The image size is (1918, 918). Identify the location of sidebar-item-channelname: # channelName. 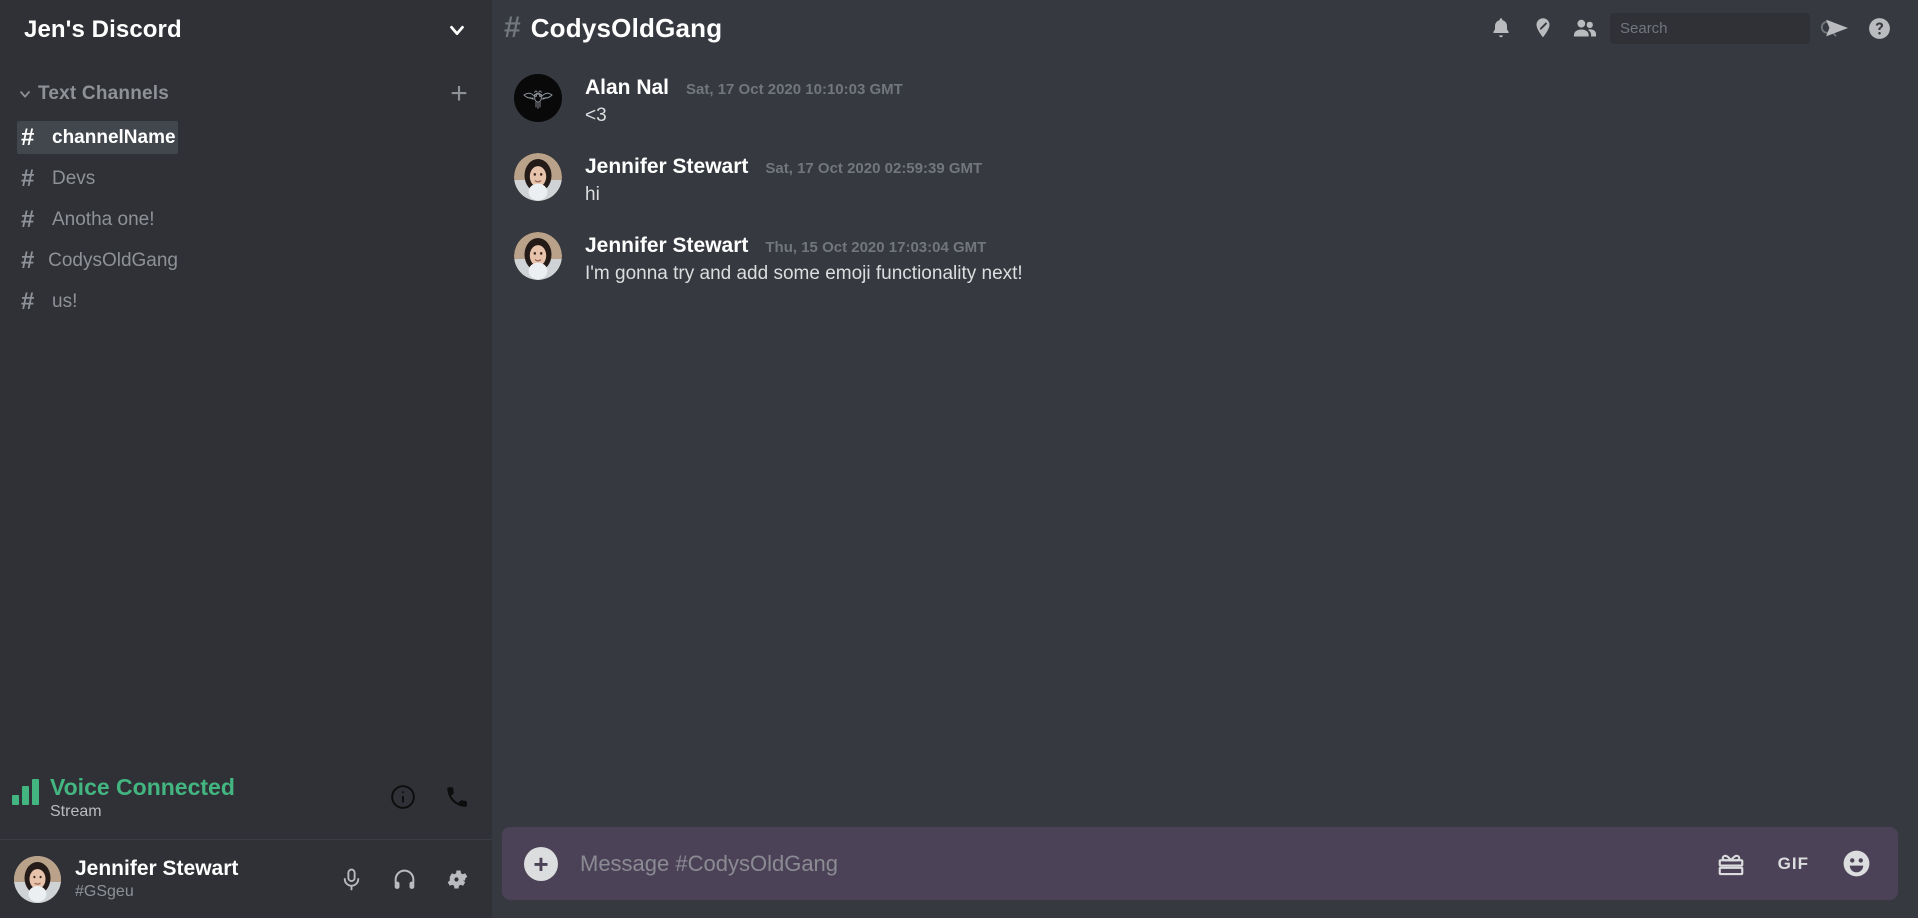
(97, 137).